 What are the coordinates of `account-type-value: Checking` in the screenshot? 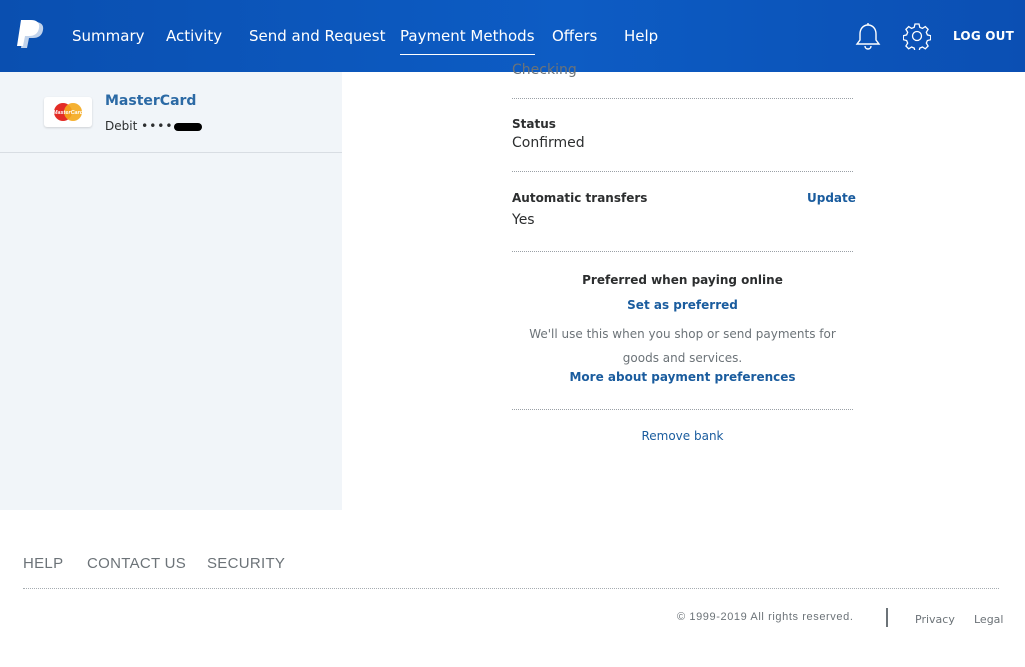 It's located at (544, 70).